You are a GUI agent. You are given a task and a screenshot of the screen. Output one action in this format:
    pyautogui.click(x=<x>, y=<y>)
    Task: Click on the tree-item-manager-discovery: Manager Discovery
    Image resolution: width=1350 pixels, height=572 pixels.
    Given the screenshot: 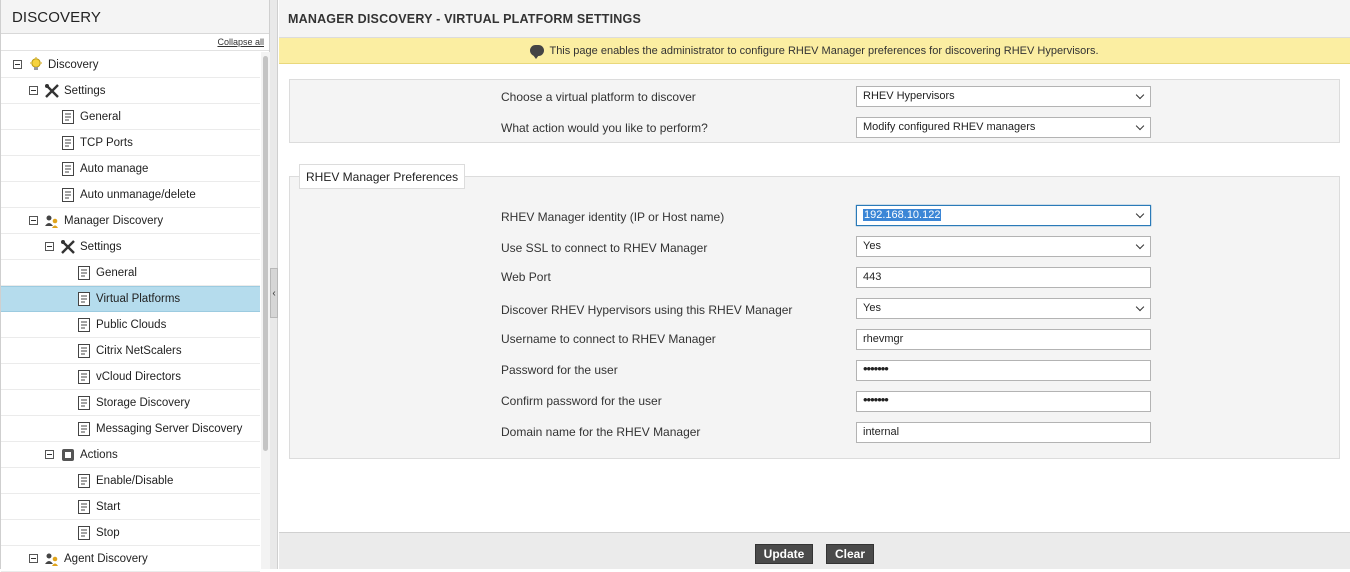 What is the action you would take?
    pyautogui.click(x=130, y=221)
    